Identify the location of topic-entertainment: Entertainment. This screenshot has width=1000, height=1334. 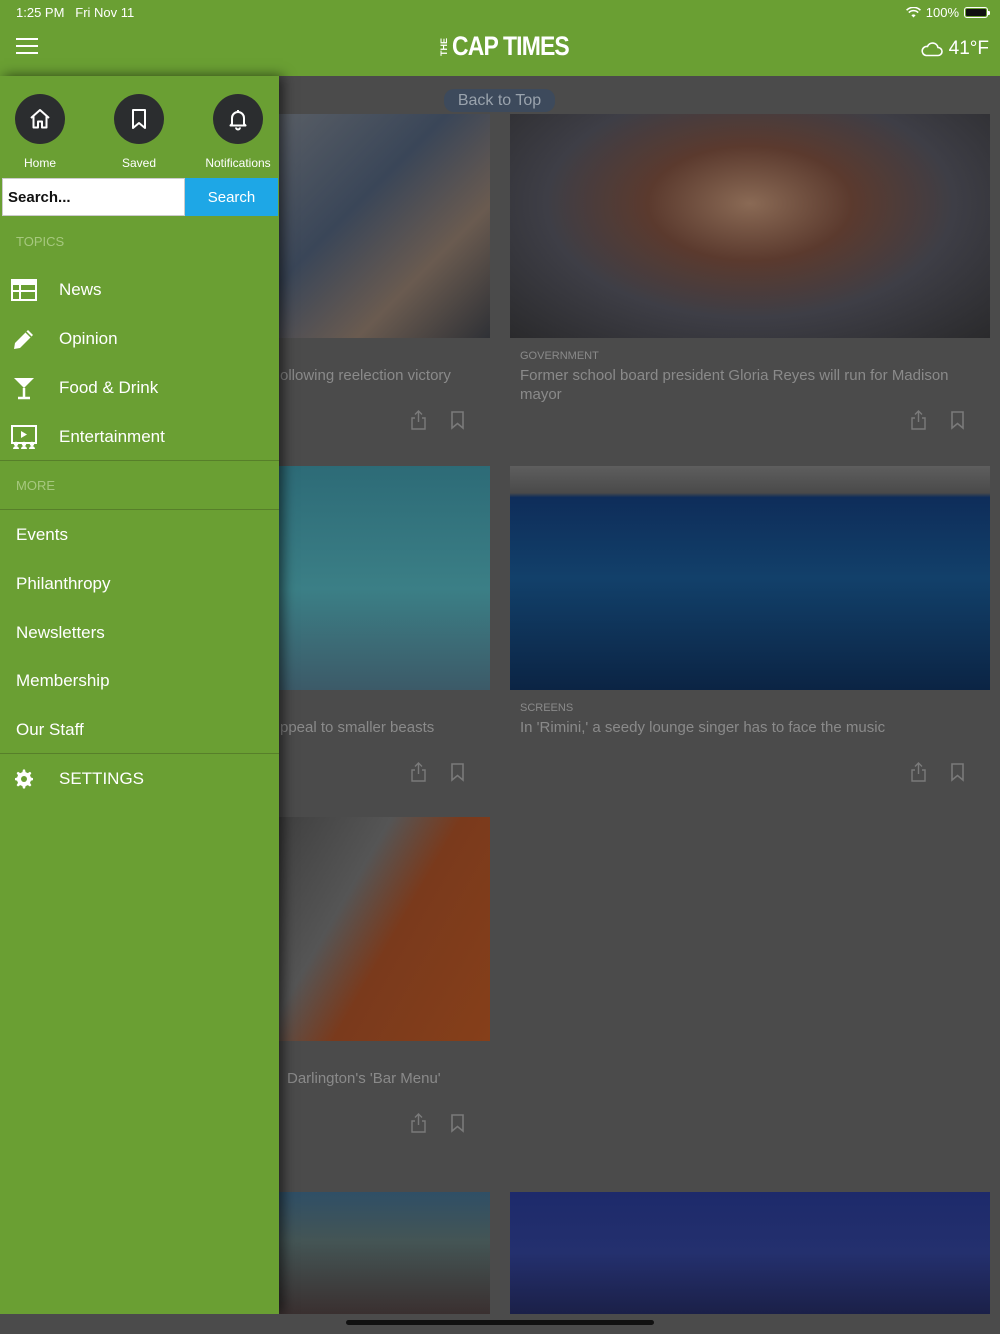
(139, 437).